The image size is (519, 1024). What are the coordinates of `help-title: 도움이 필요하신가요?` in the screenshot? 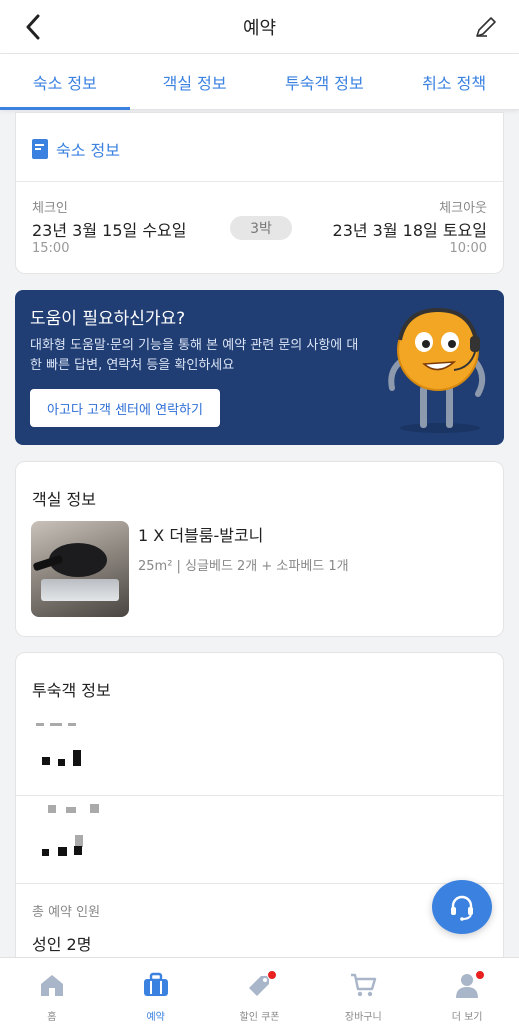 It's located at (108, 319).